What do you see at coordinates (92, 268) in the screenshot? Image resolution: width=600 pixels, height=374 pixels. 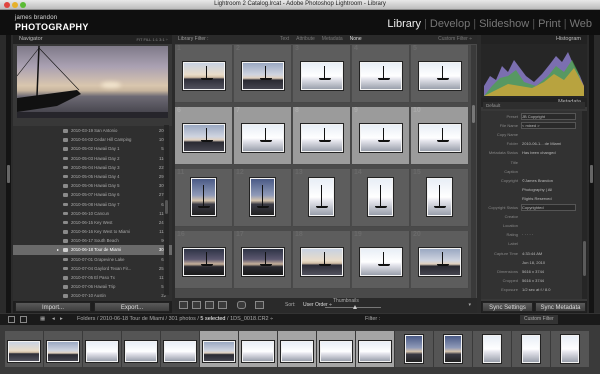 I see `folder-row: 2010-07-04 Gaylord Texan Fir... 251` at bounding box center [92, 268].